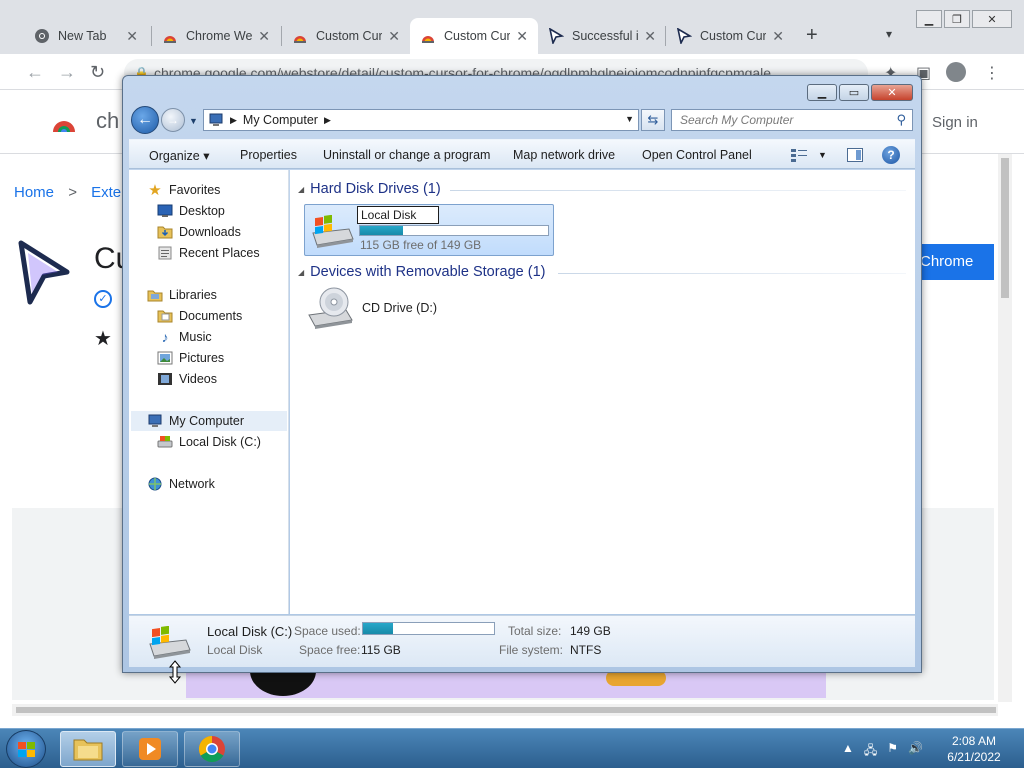  What do you see at coordinates (280, 120) in the screenshot?
I see `address-location: My Computer` at bounding box center [280, 120].